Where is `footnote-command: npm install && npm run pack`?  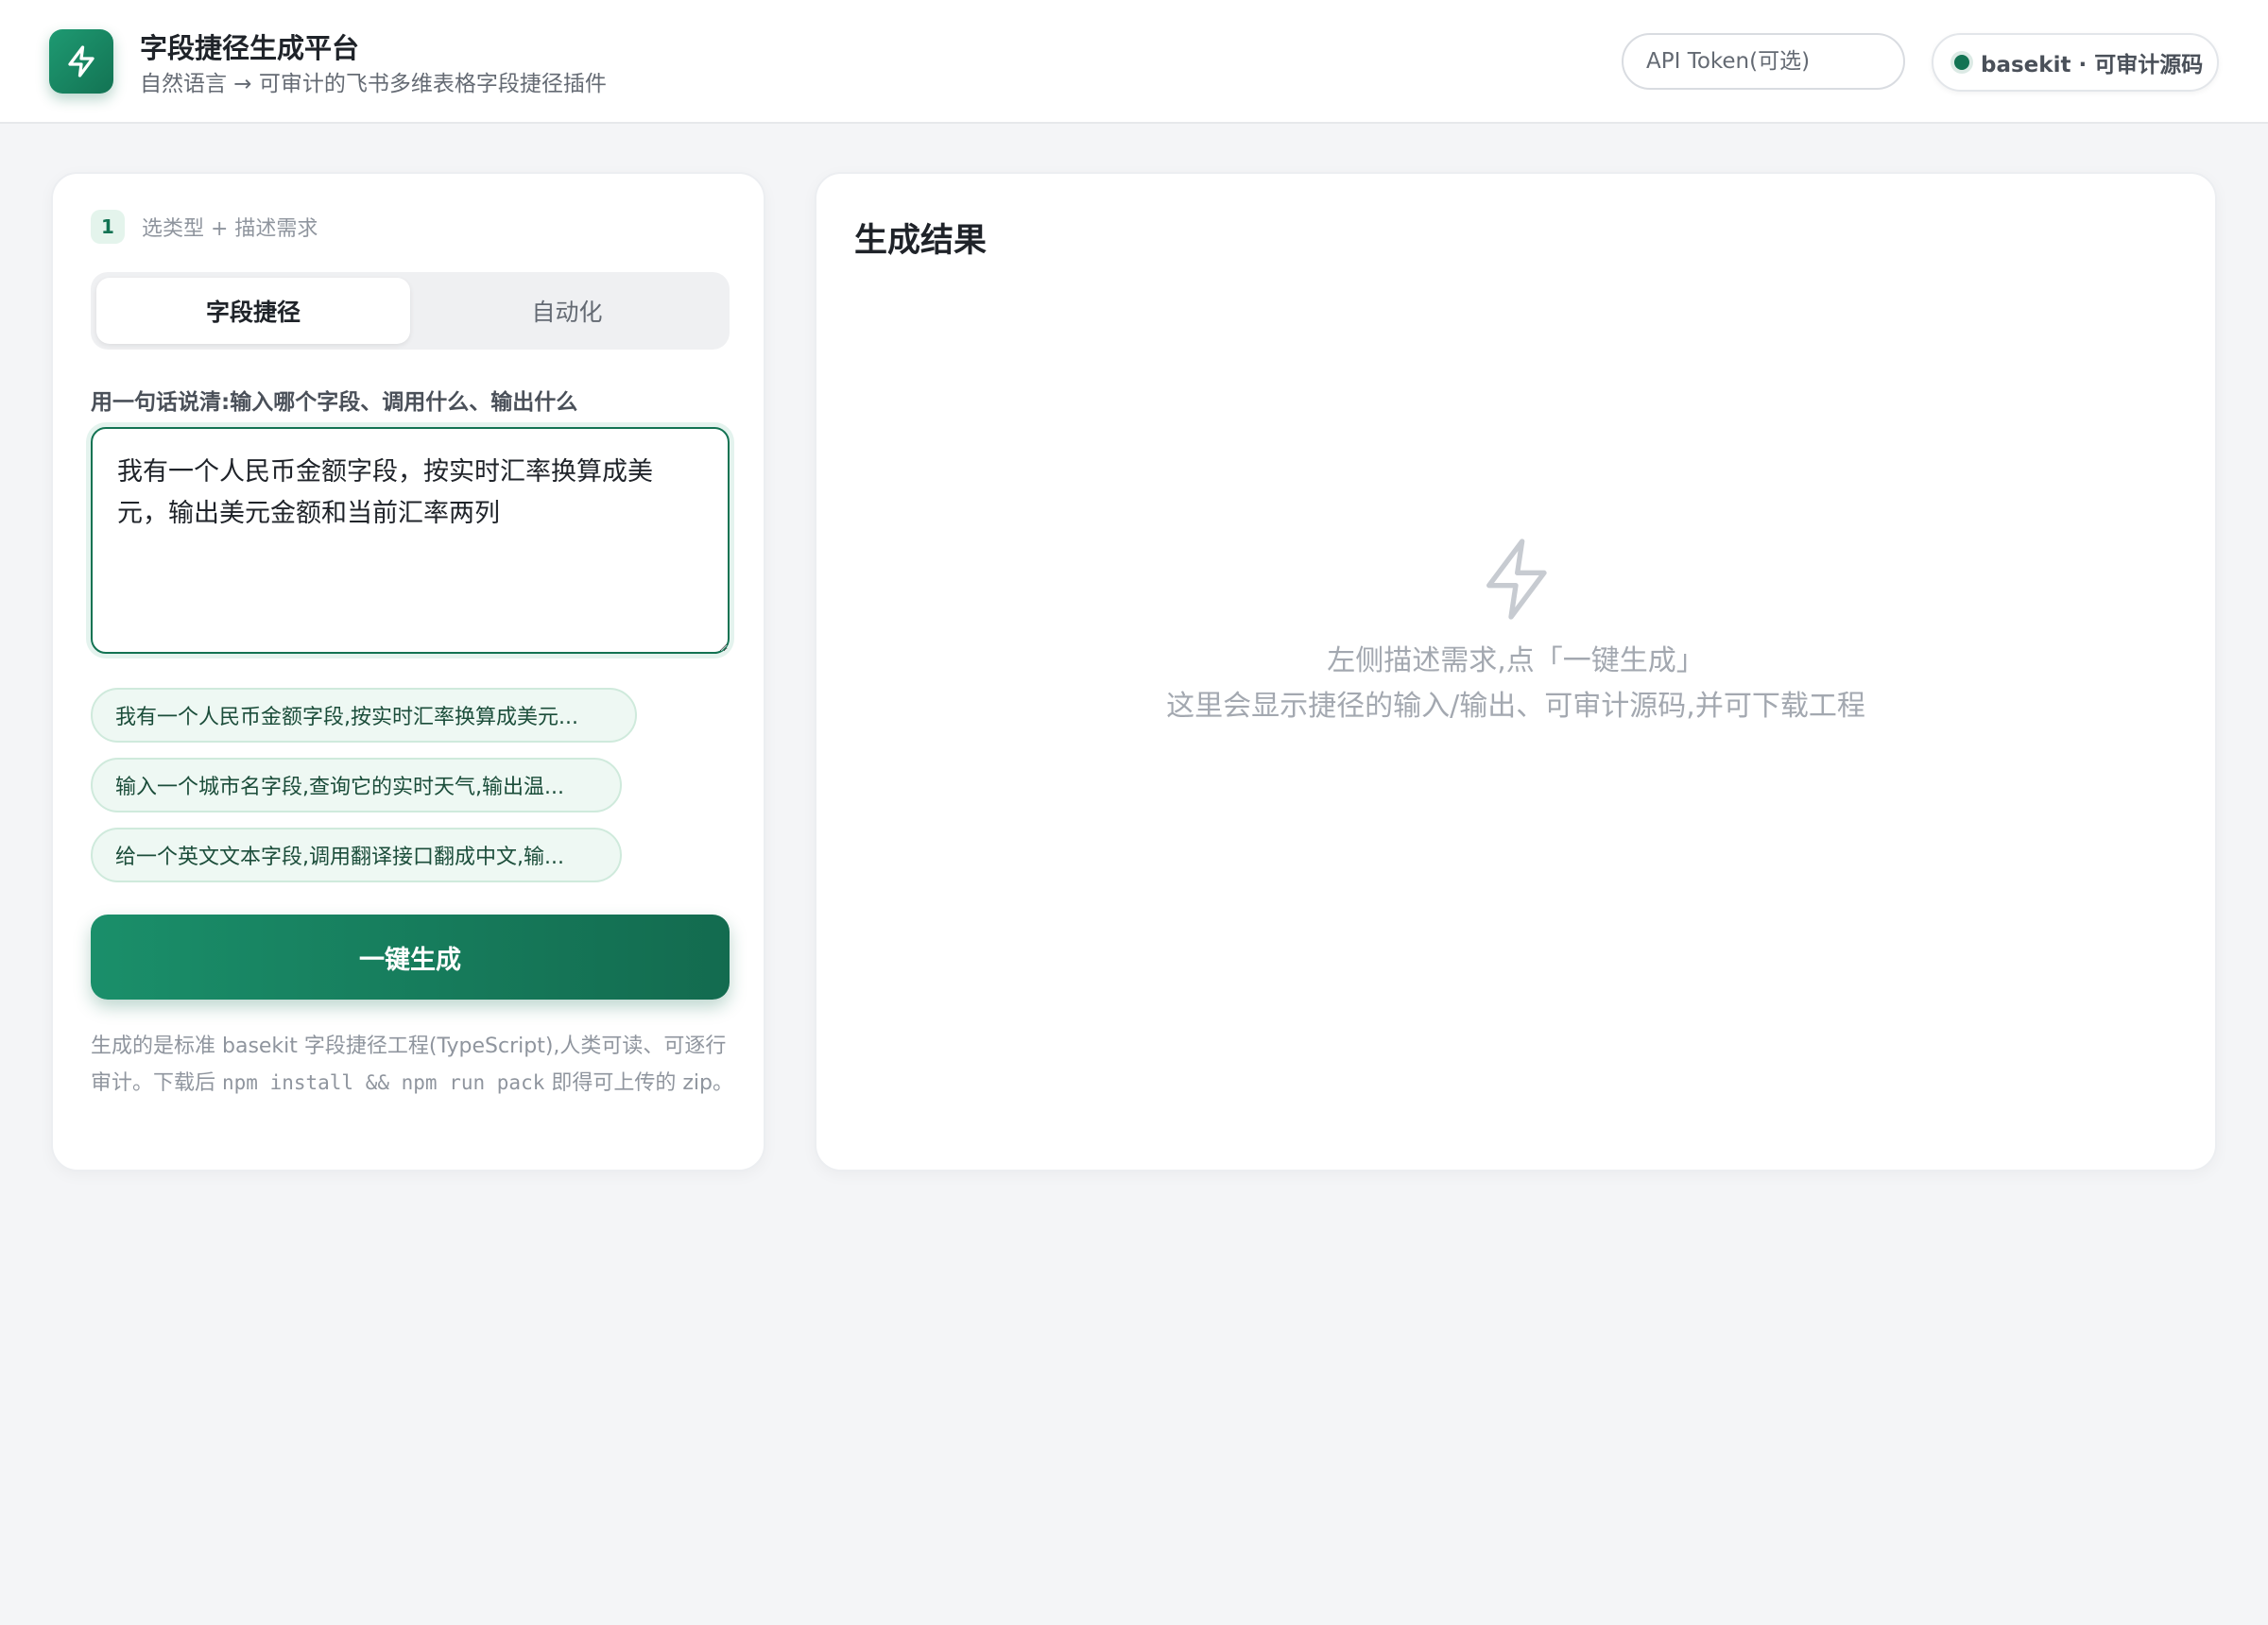
footnote-command: npm install && npm run pack is located at coordinates (383, 1083).